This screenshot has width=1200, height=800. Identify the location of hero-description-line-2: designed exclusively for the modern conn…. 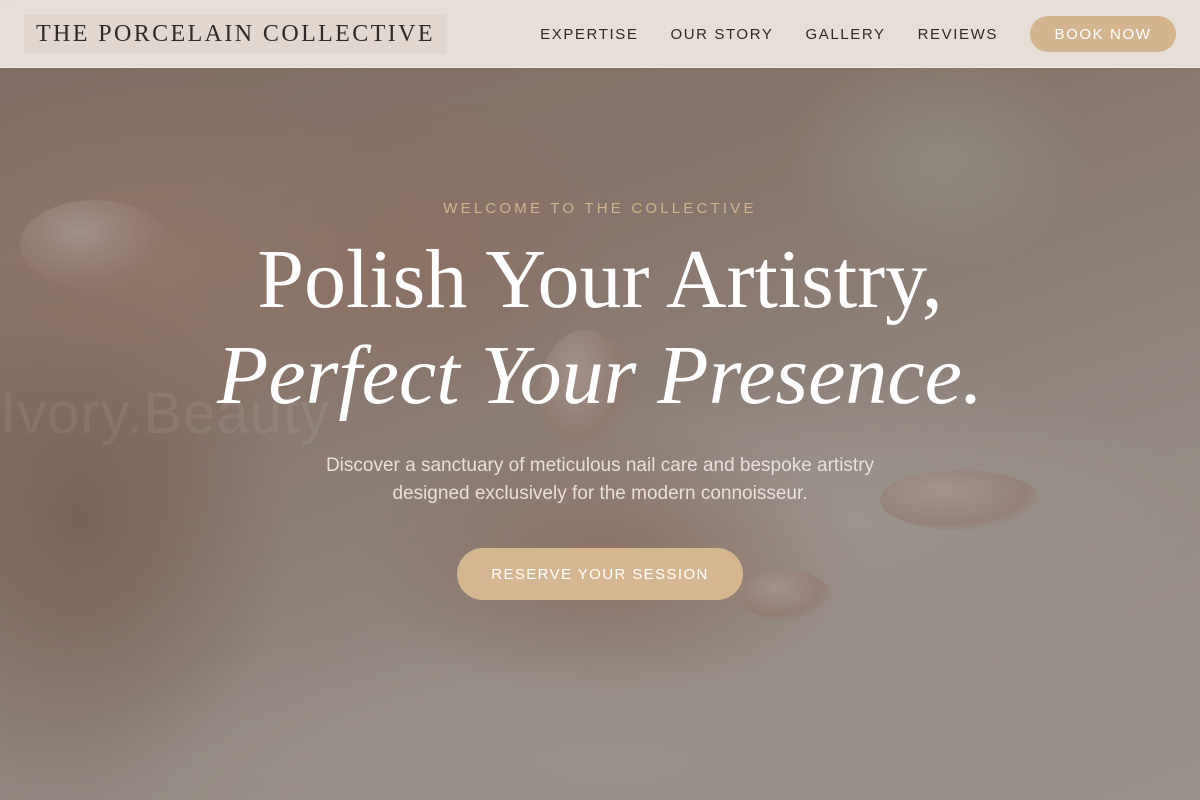
(600, 493).